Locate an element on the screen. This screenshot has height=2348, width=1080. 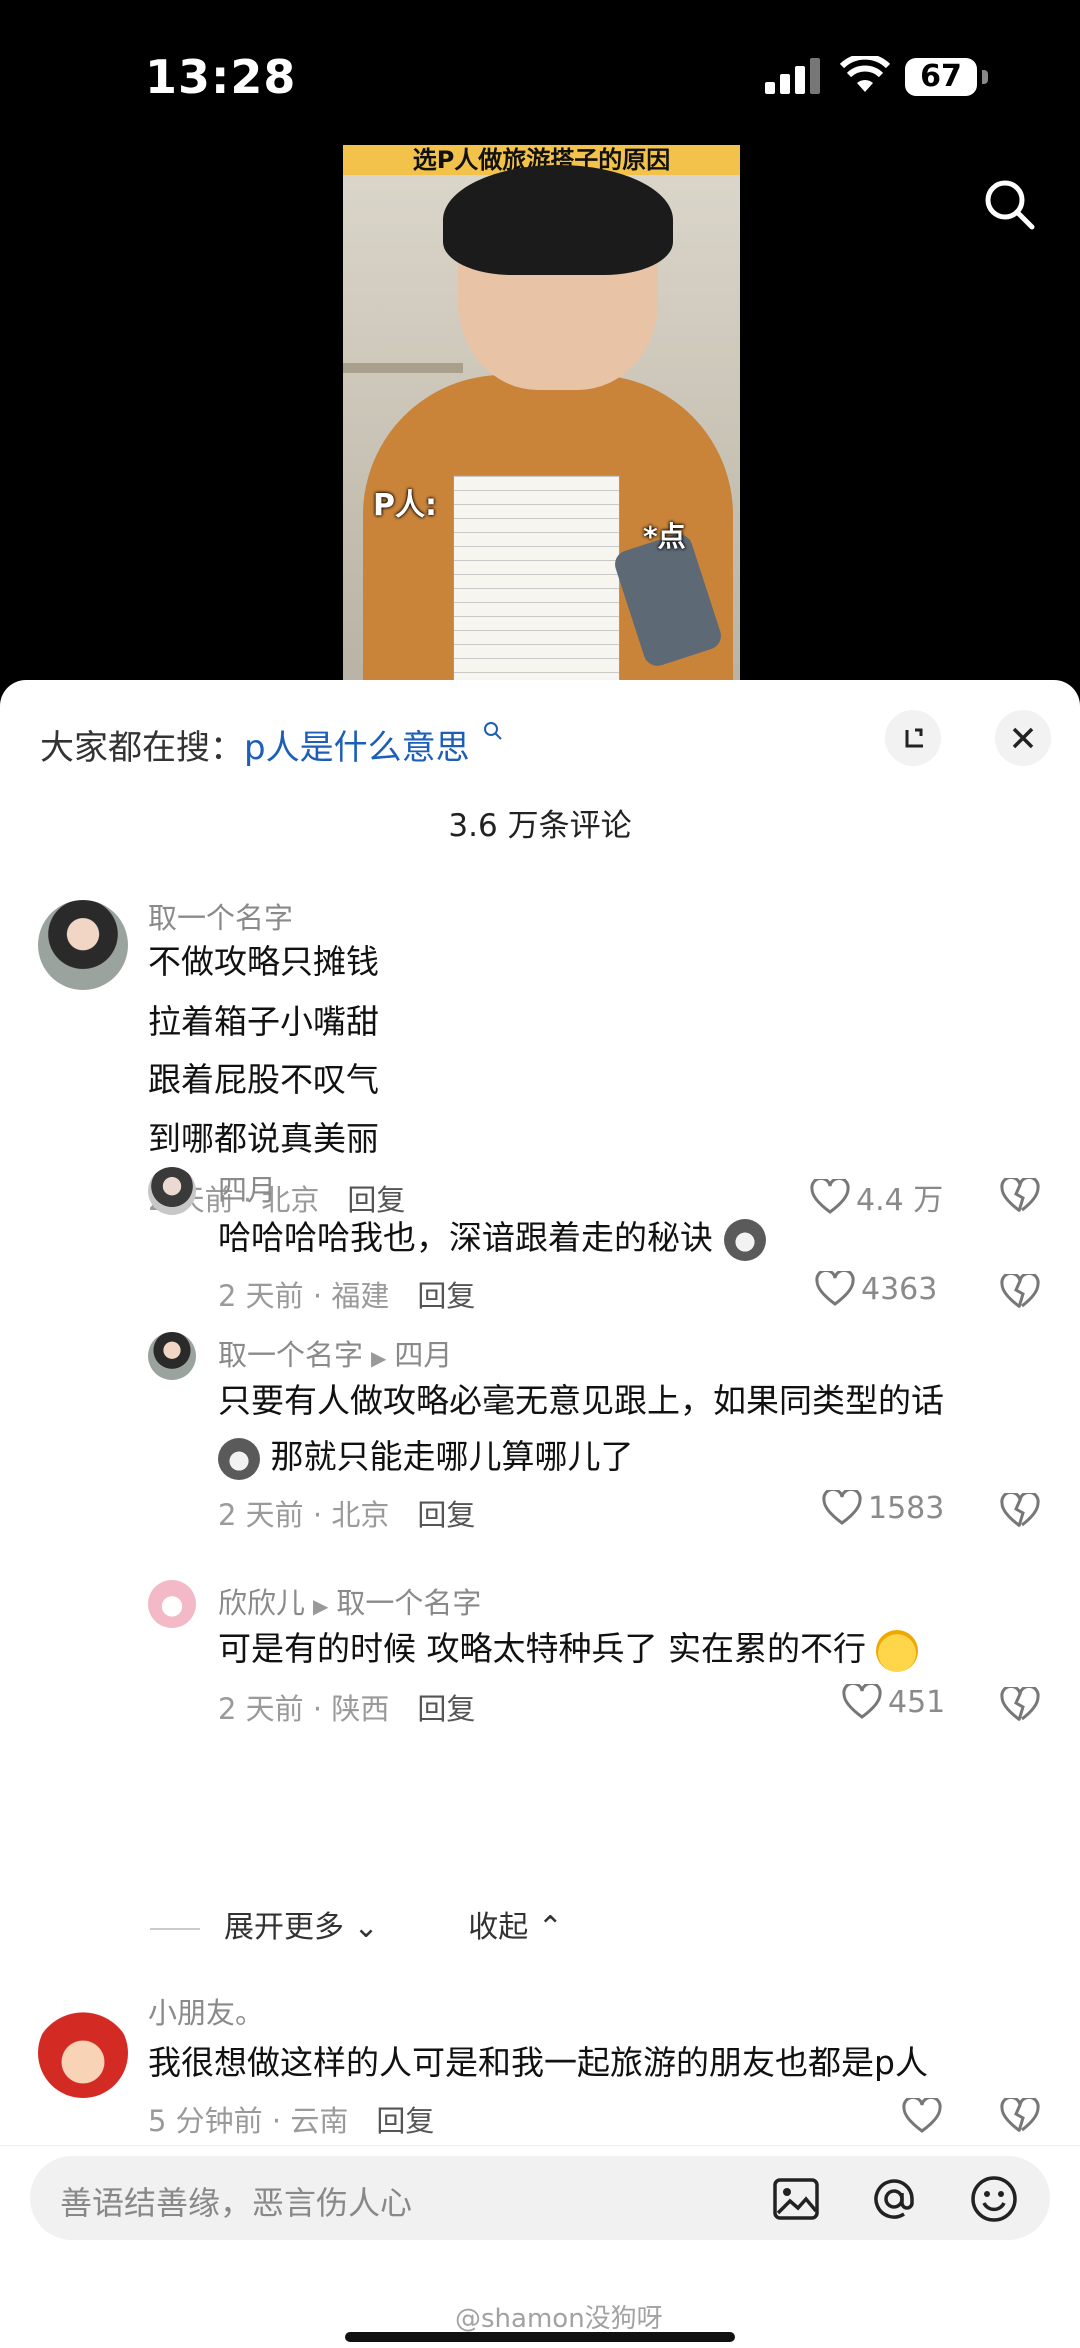
image-icon is located at coordinates (796, 2199).